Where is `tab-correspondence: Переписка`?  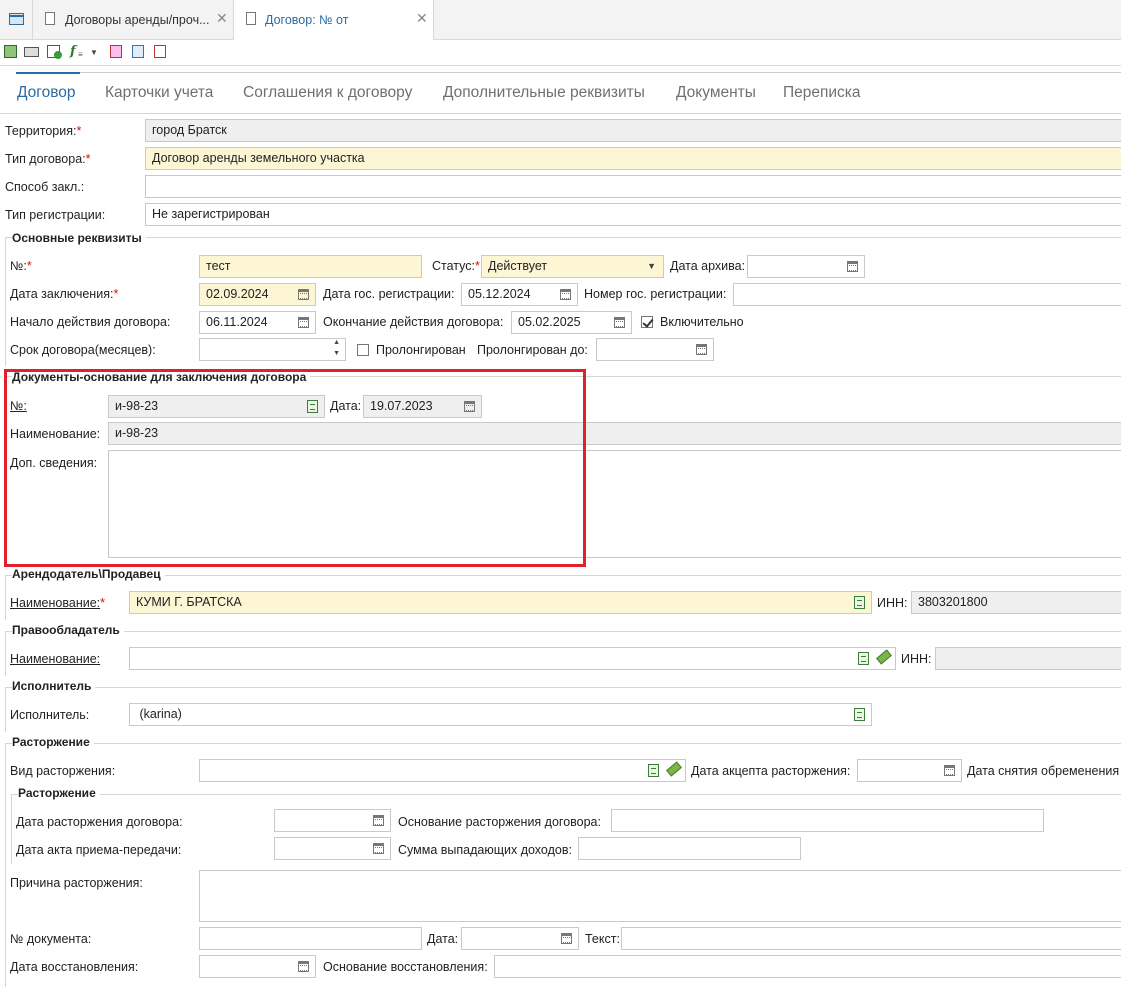
tab-correspondence: Переписка is located at coordinates (822, 93).